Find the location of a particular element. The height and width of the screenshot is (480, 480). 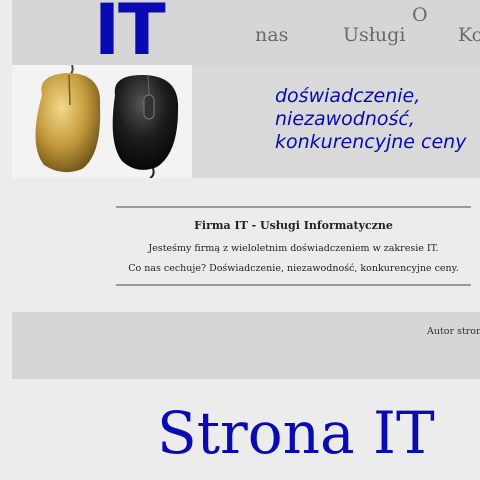

nav-link-contact: Ko is located at coordinates (469, 35).